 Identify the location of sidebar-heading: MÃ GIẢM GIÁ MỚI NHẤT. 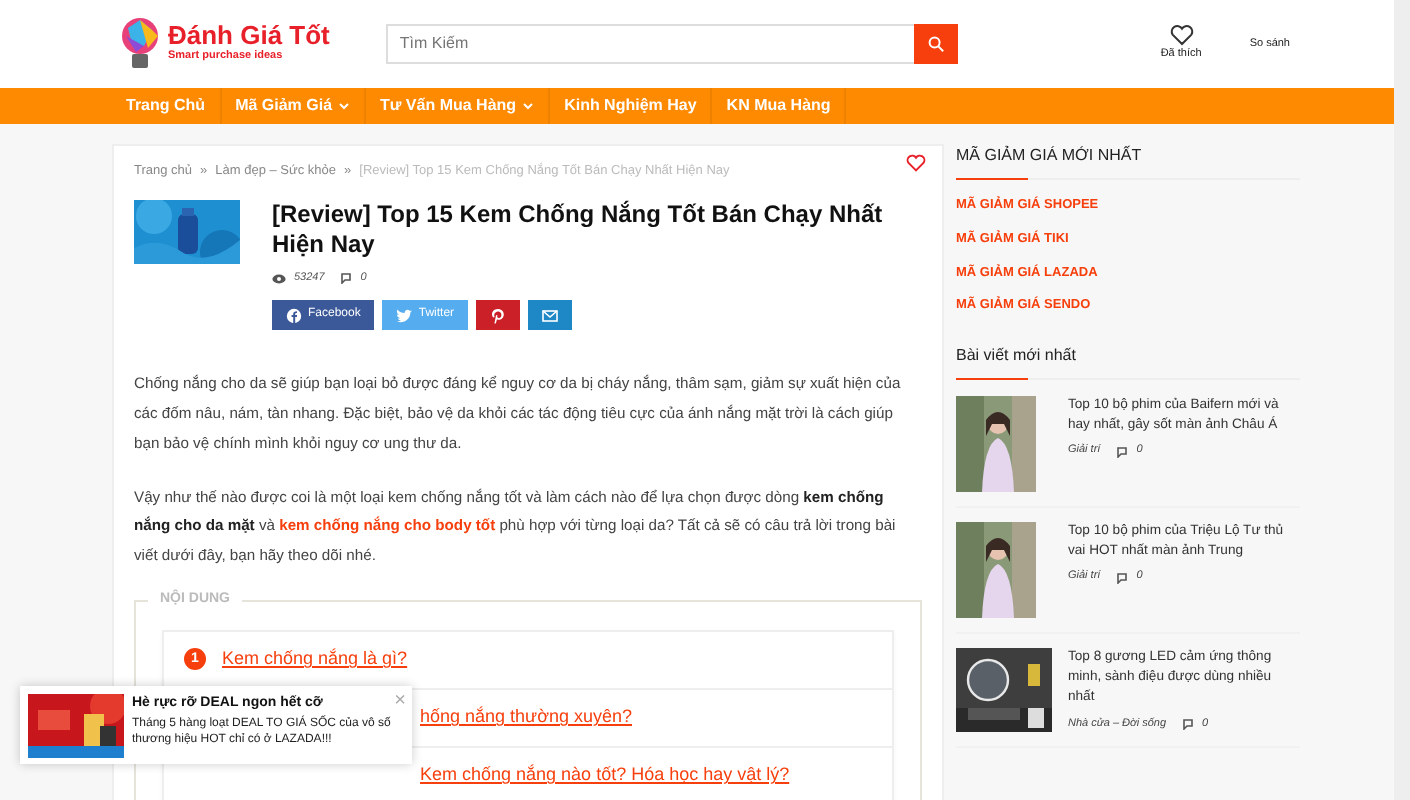
(1128, 162).